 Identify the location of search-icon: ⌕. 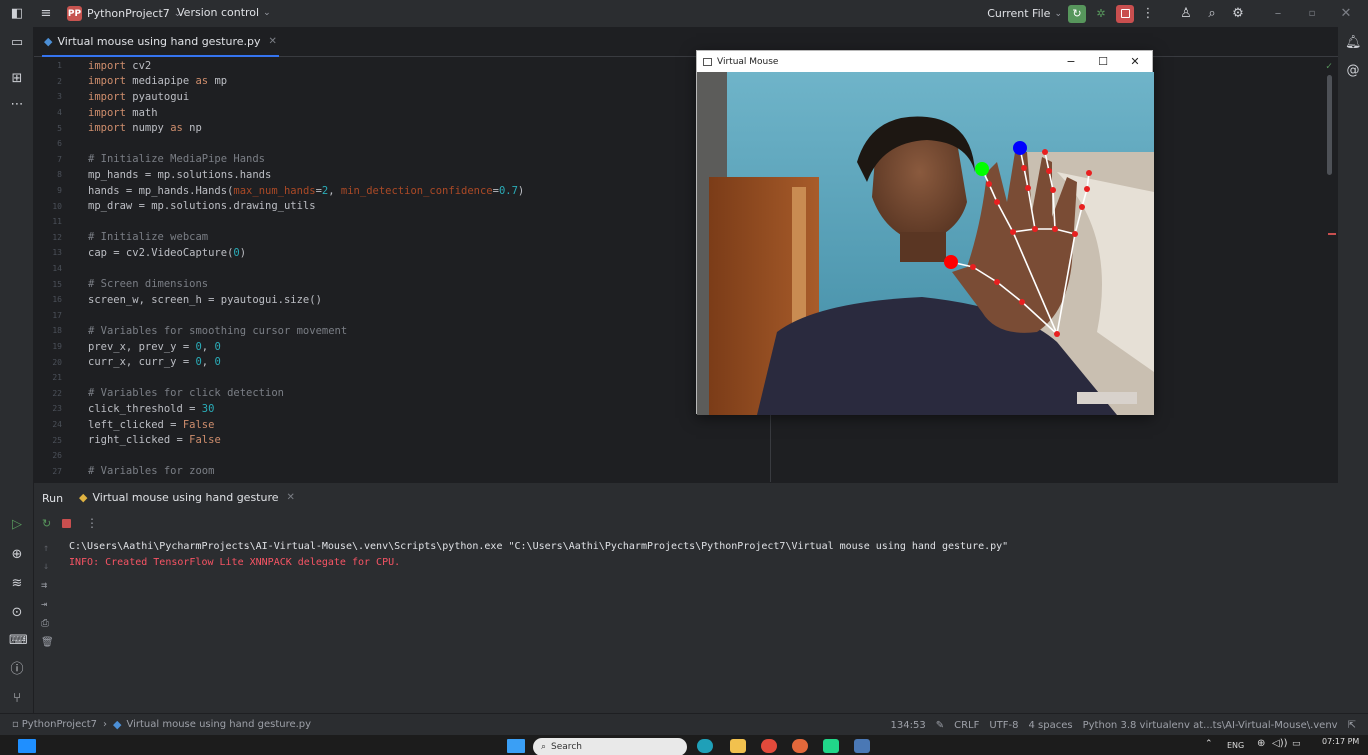
(1212, 14).